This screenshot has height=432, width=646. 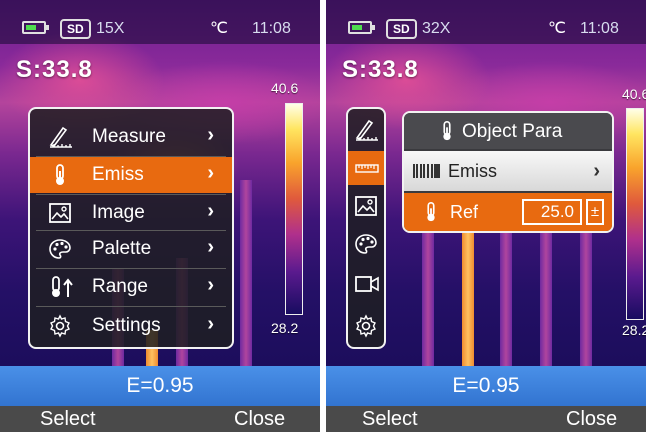 I want to click on sidebar-object-para, so click(x=366, y=168).